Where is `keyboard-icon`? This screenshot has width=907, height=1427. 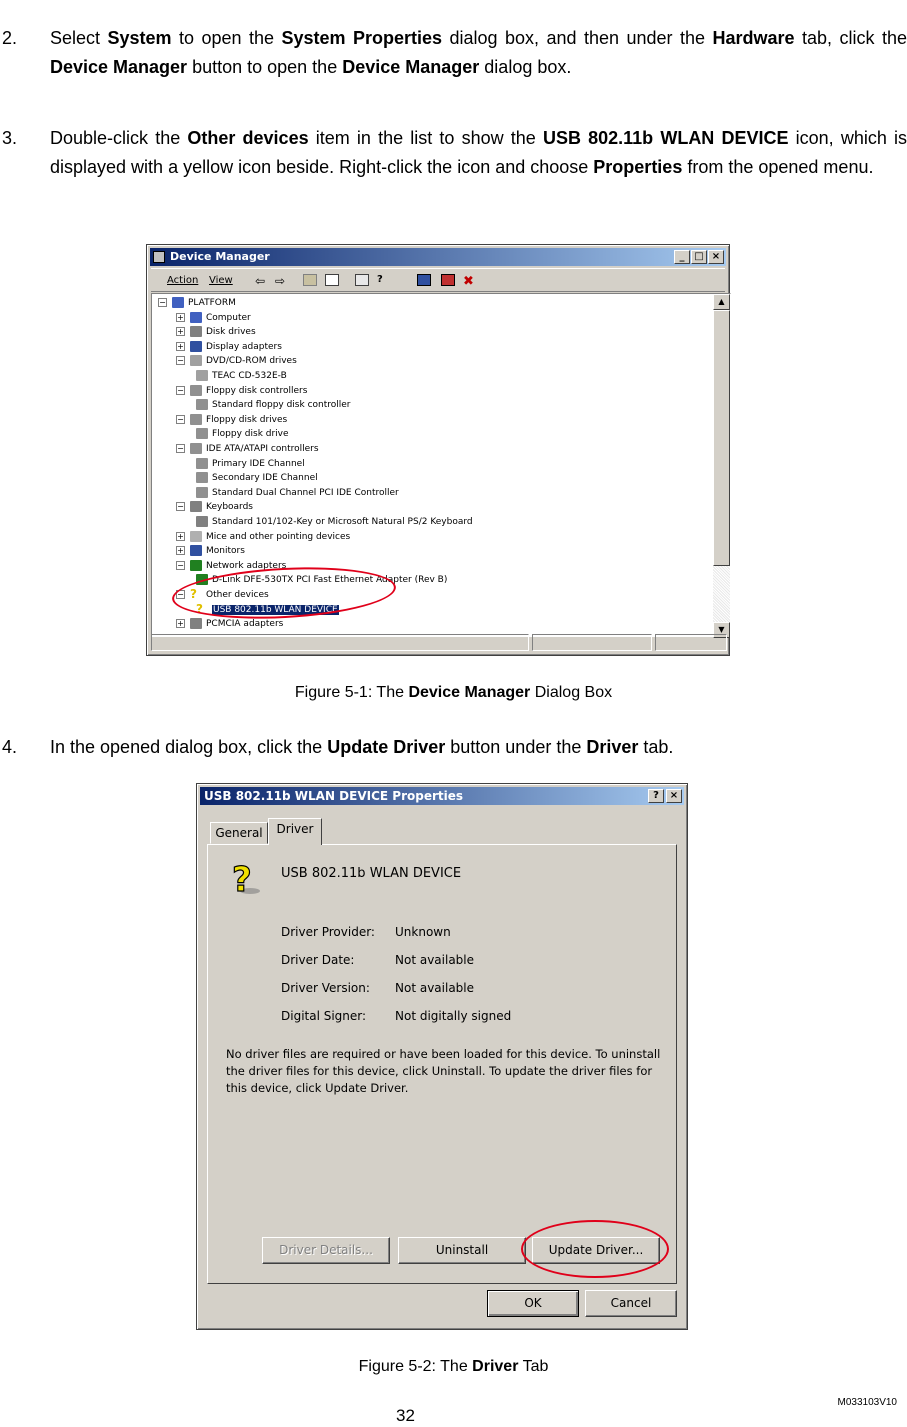 keyboard-icon is located at coordinates (196, 507).